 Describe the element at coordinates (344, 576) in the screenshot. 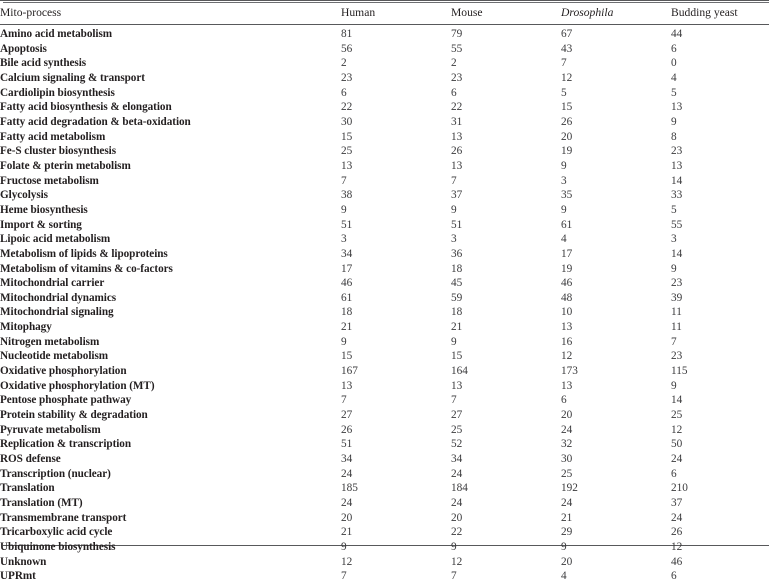

I see `cell-human: 7` at that location.